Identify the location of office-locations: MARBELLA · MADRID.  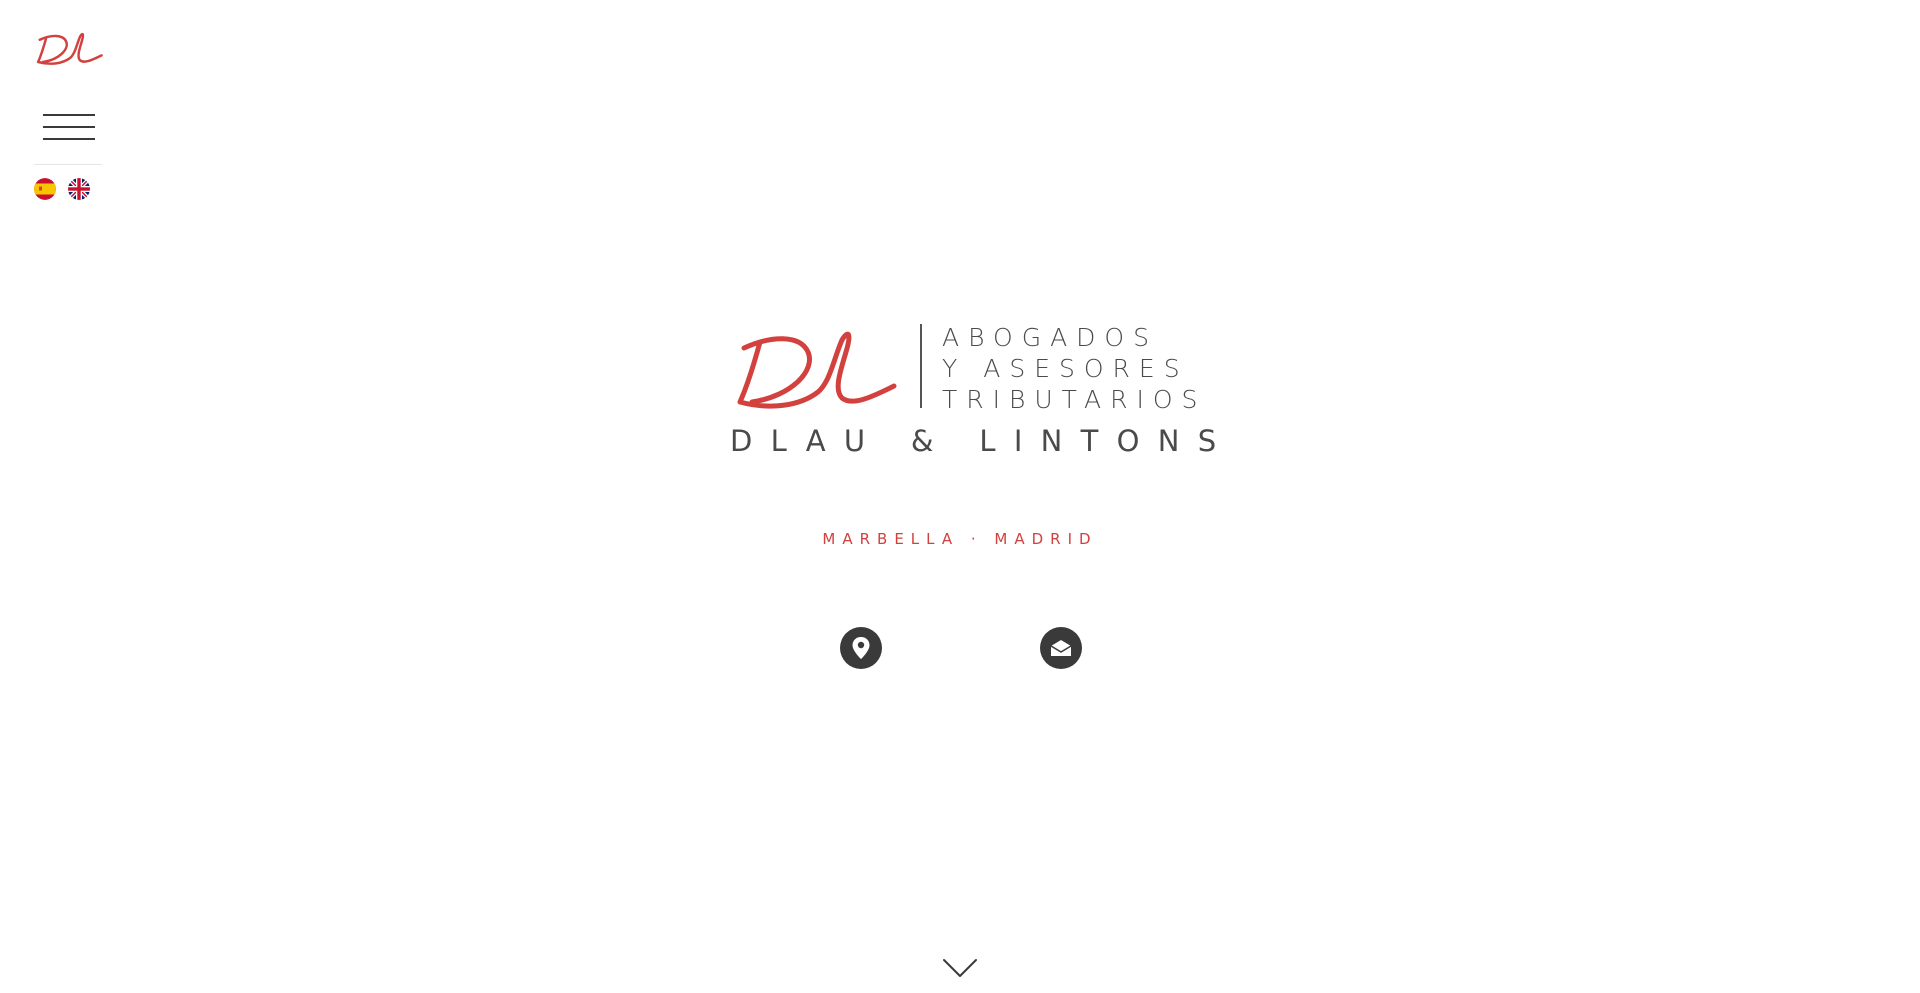
(960, 539).